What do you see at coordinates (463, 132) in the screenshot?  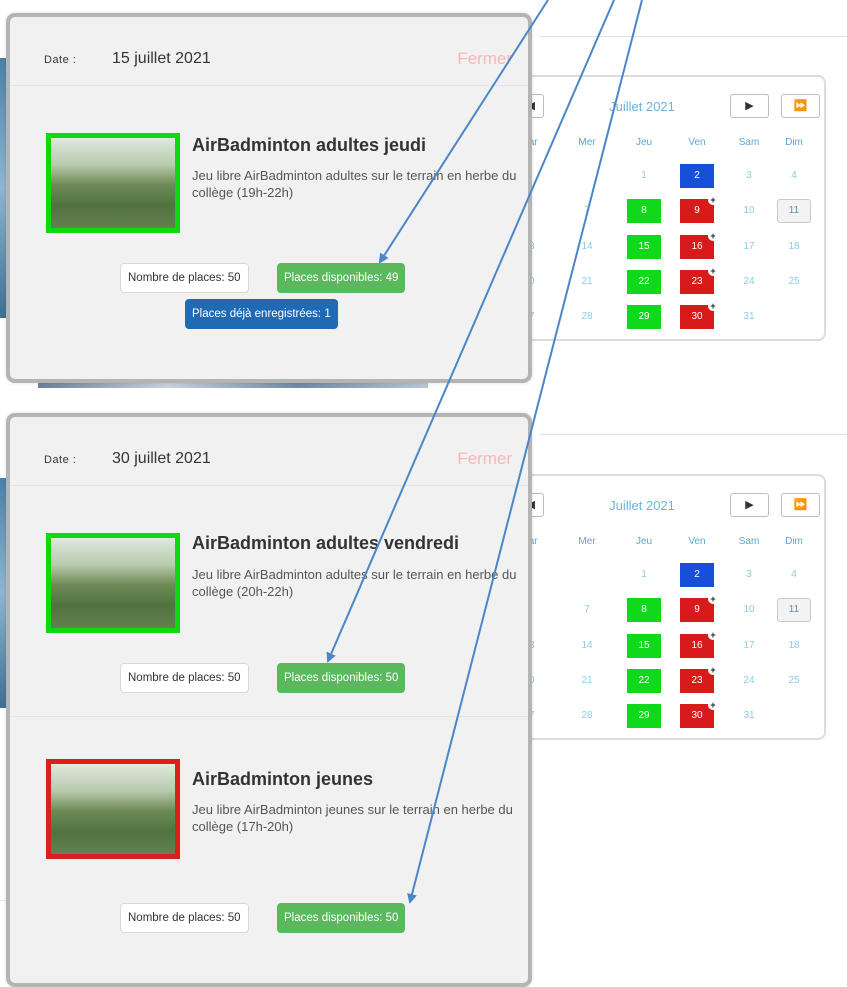 I see `annotation-arrow` at bounding box center [463, 132].